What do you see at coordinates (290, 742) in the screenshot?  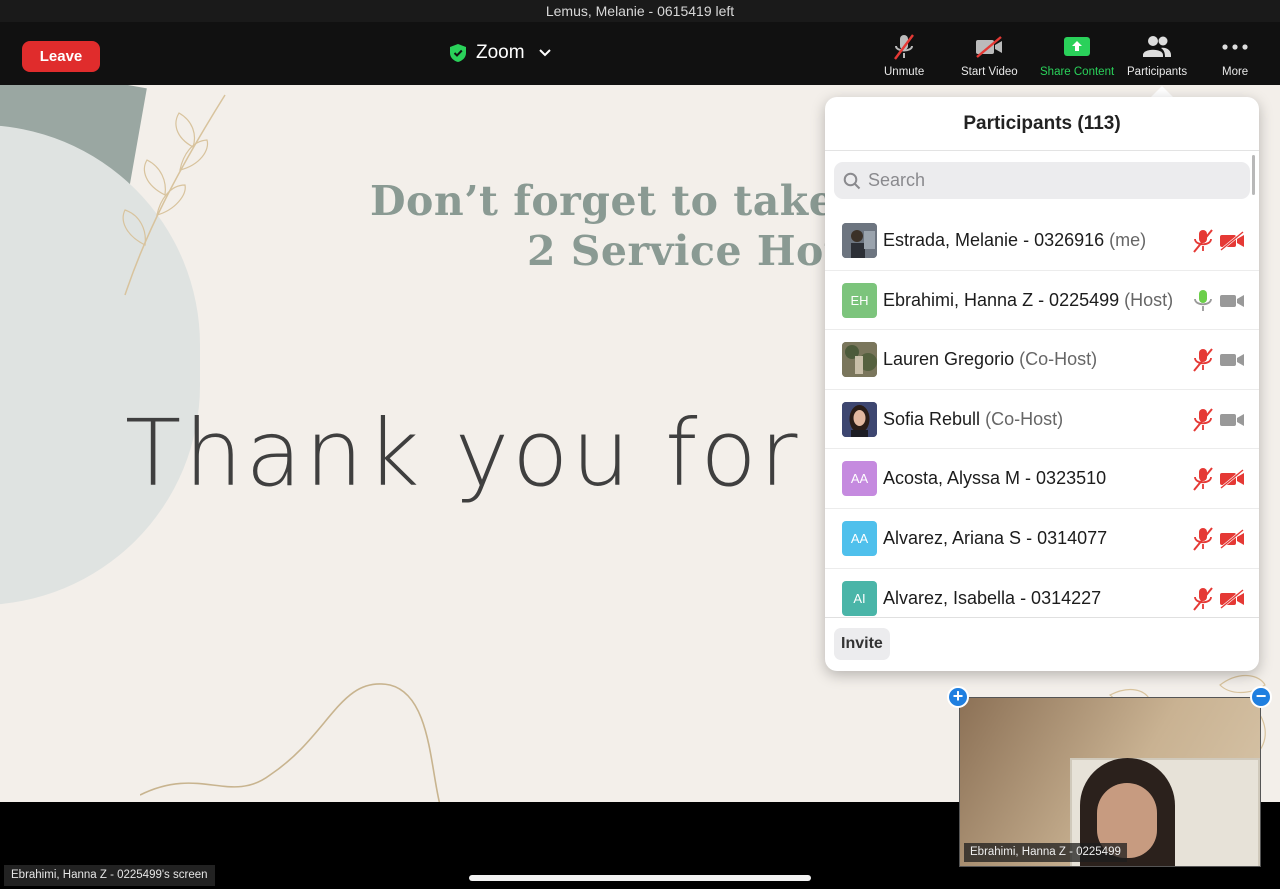 I see `swirl-decoration-icon` at bounding box center [290, 742].